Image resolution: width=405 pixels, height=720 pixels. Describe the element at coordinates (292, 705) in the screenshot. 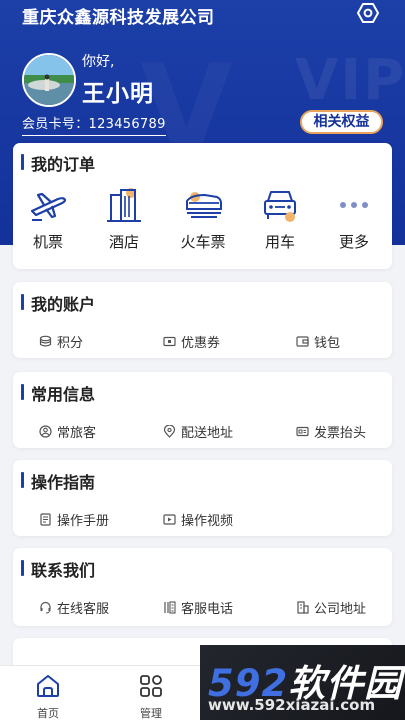

I see `watermark-url: www.592xiazai.com` at that location.